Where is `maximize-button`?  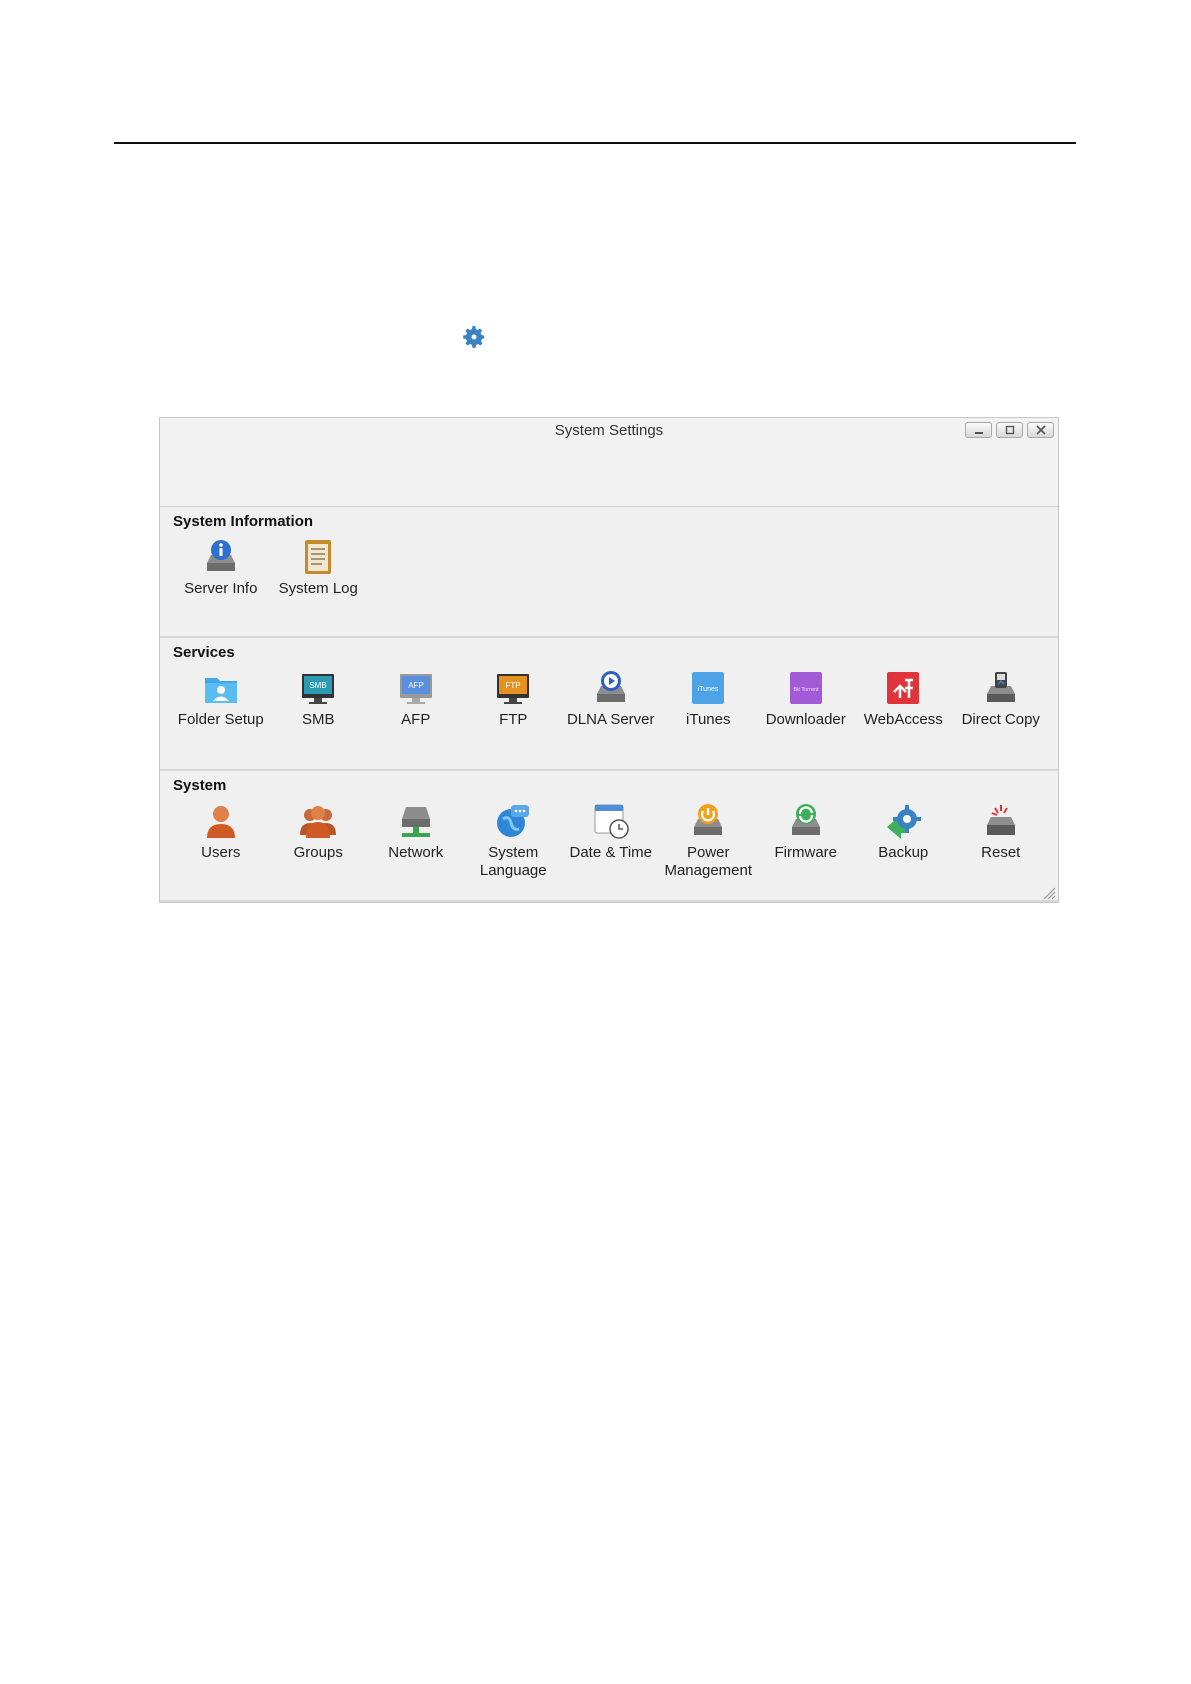
maximize-button is located at coordinates (1009, 430).